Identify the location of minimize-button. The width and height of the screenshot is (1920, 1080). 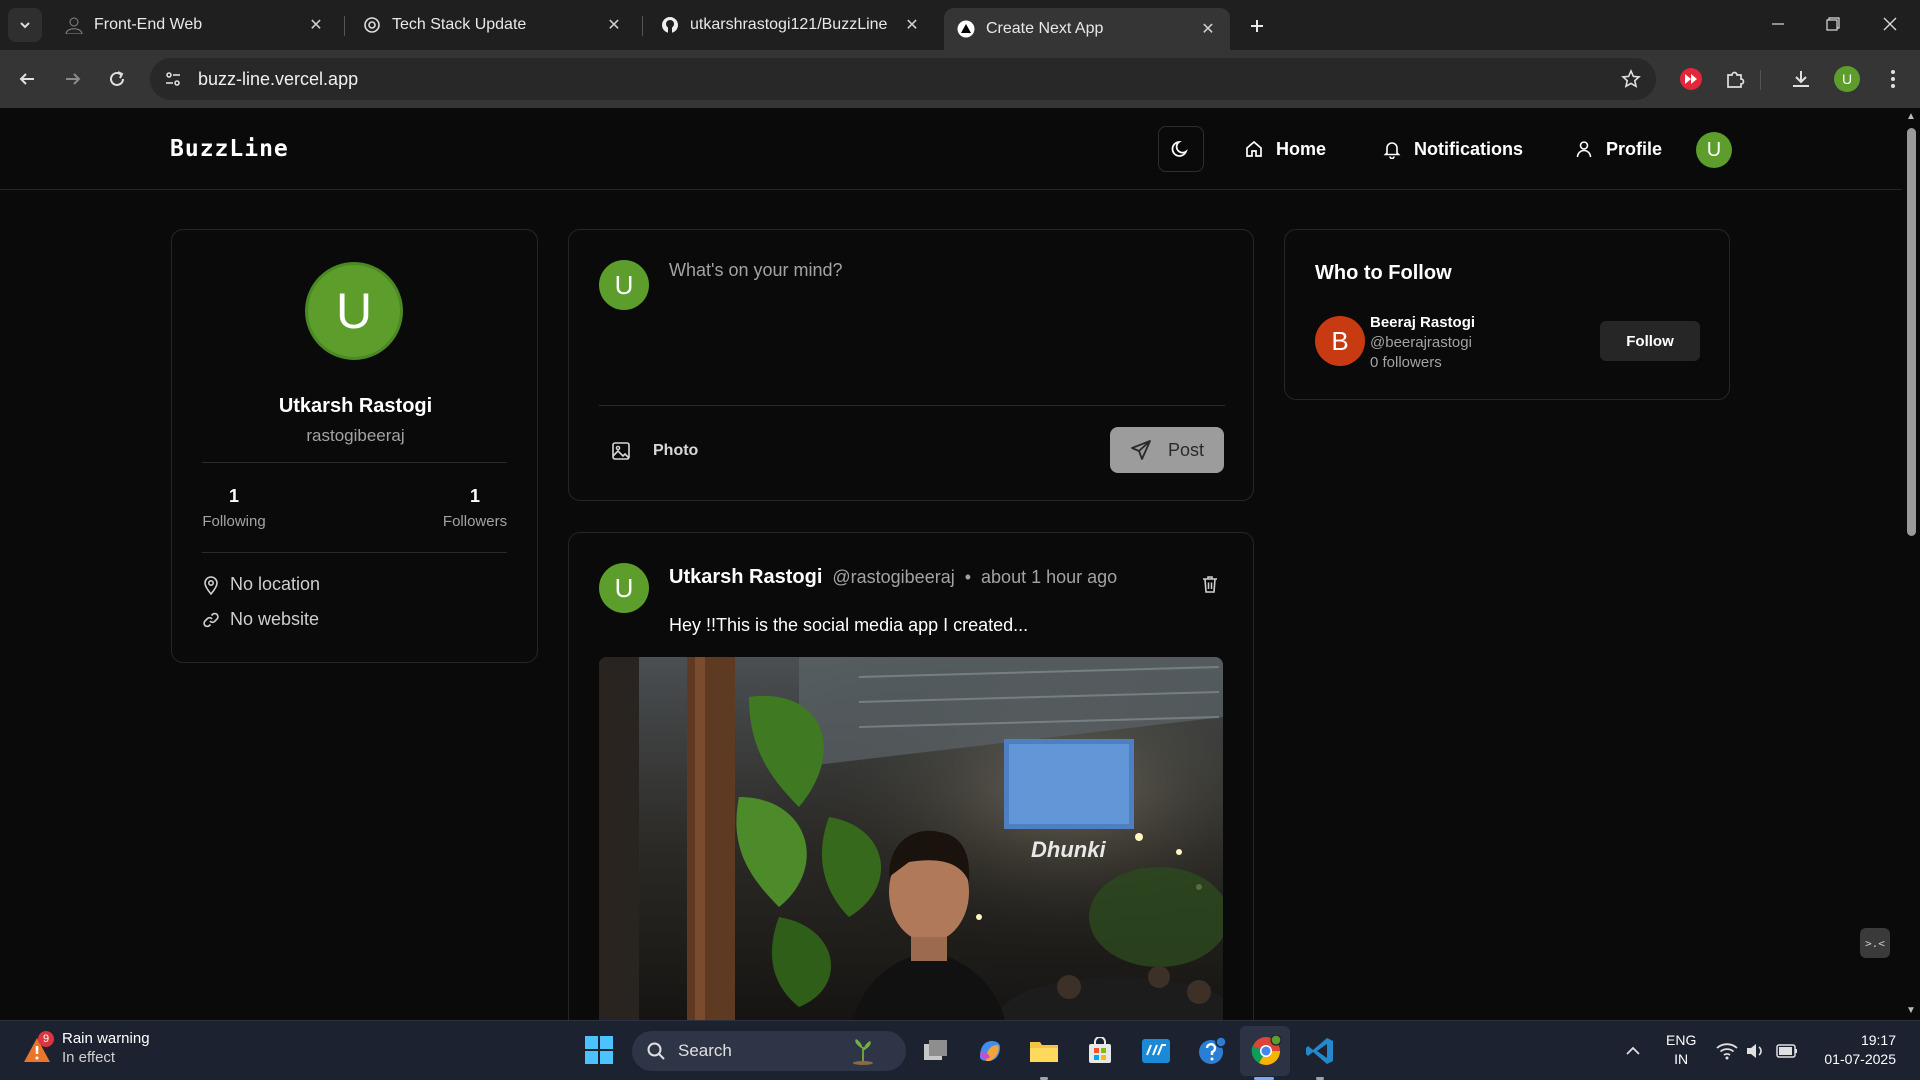
(1778, 24).